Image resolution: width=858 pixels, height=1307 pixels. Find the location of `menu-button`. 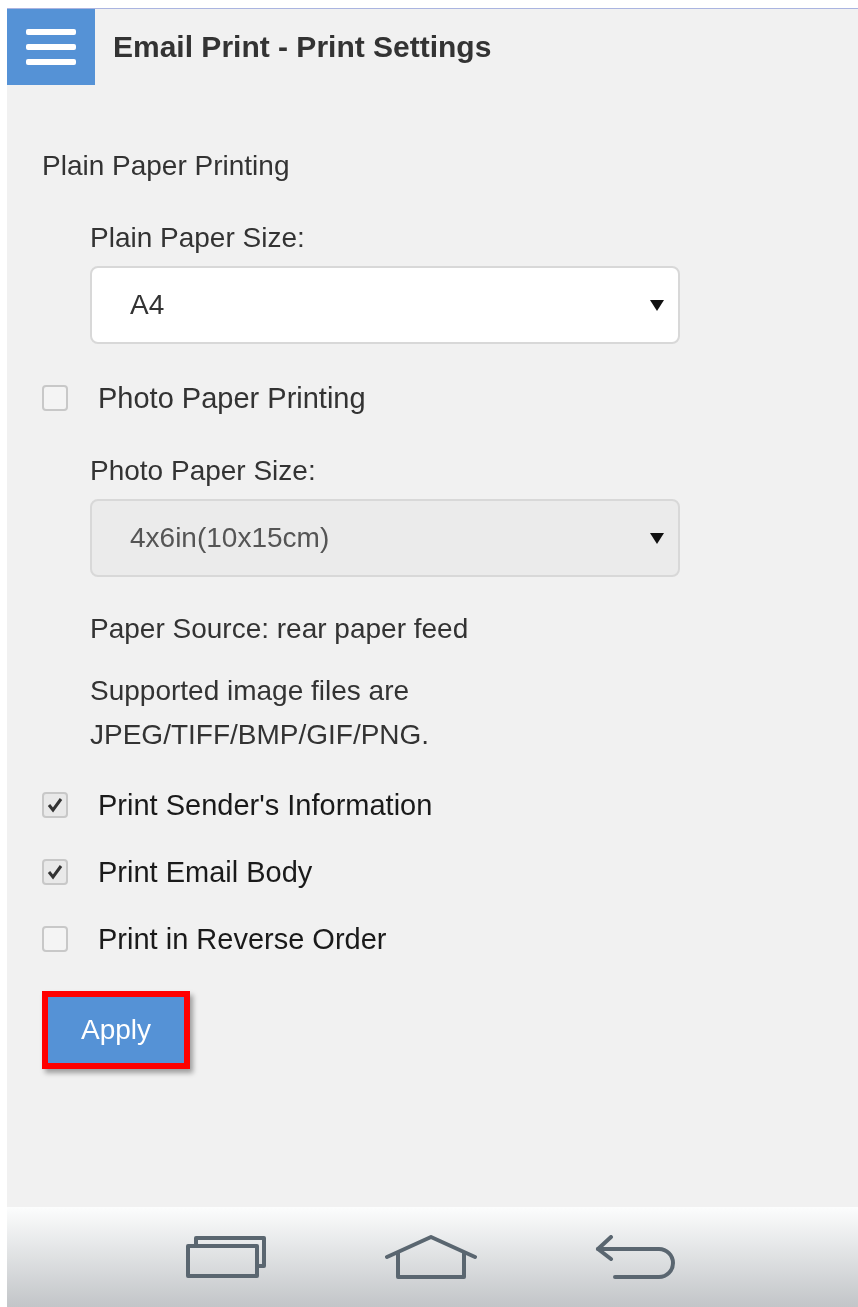

menu-button is located at coordinates (51, 47).